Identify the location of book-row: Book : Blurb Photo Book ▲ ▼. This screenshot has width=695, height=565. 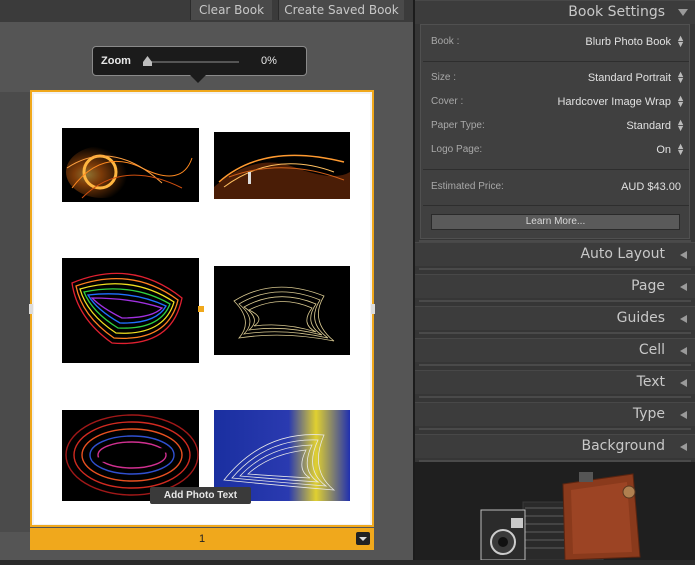
(556, 42).